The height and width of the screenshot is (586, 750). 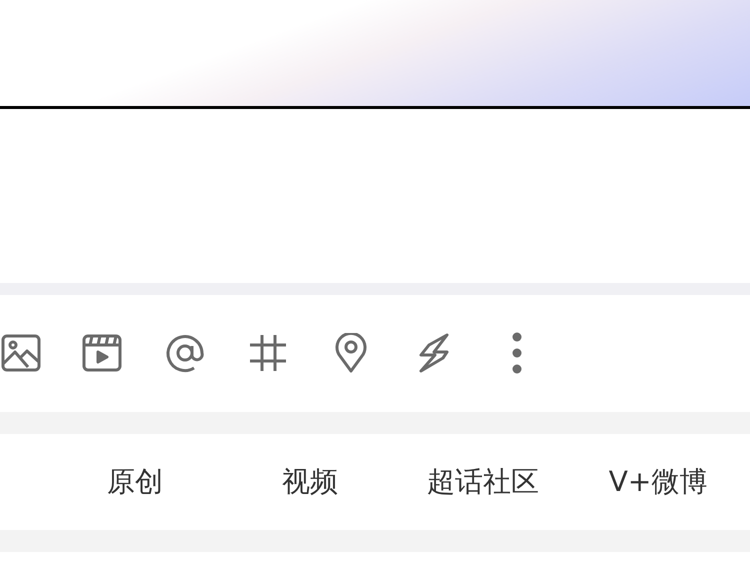 I want to click on hashtag-icon, so click(x=268, y=353).